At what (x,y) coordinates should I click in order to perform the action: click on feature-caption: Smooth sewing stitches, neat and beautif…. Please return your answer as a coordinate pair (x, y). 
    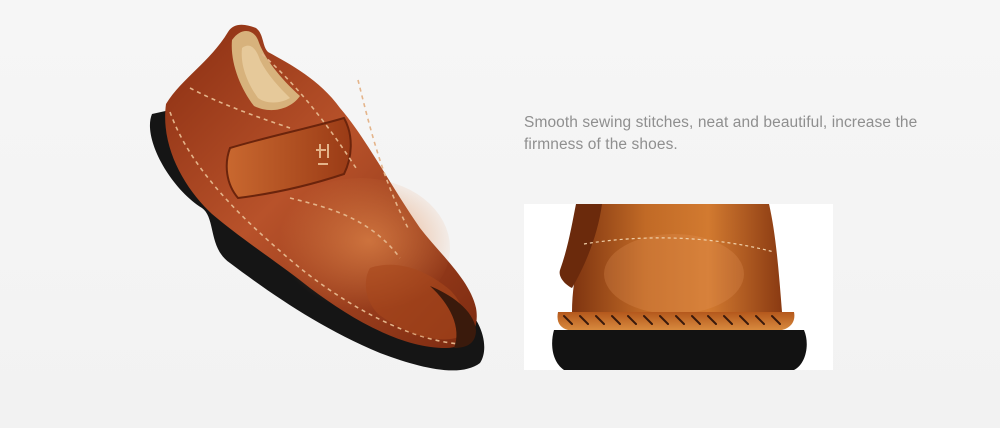
    Looking at the image, I should click on (721, 133).